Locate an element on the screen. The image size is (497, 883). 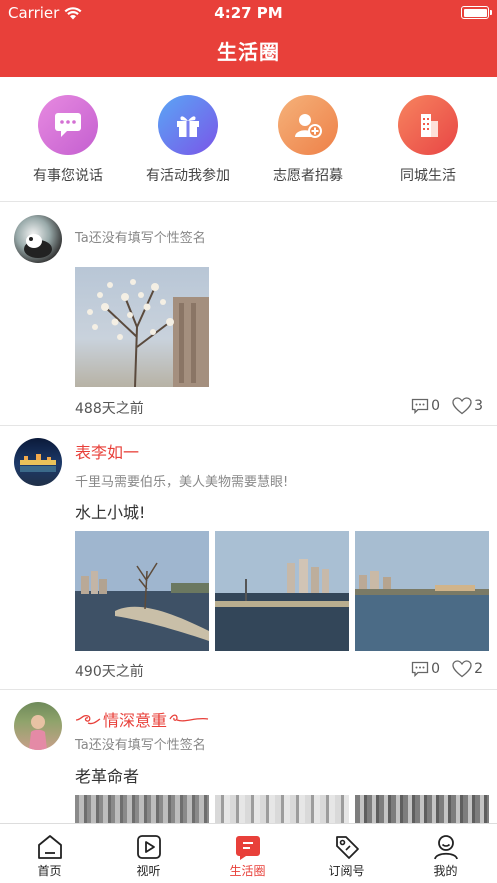
add-user-icon is located at coordinates (308, 125).